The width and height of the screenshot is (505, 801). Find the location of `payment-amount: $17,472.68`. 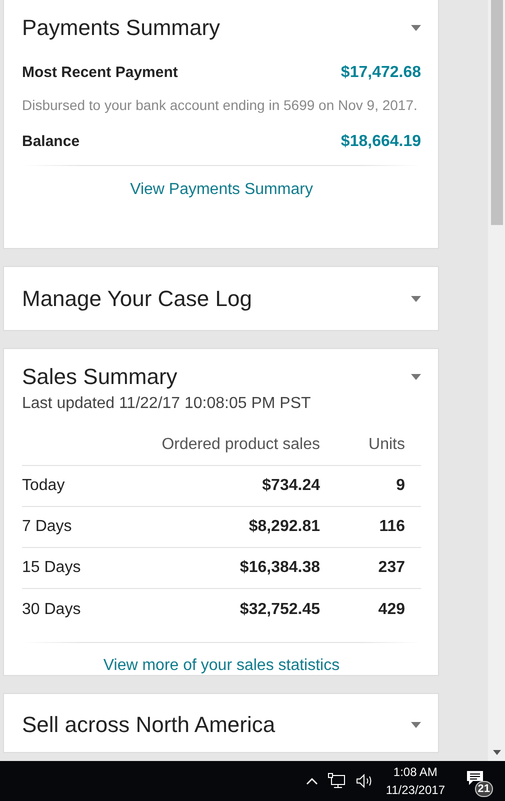

payment-amount: $17,472.68 is located at coordinates (380, 73).